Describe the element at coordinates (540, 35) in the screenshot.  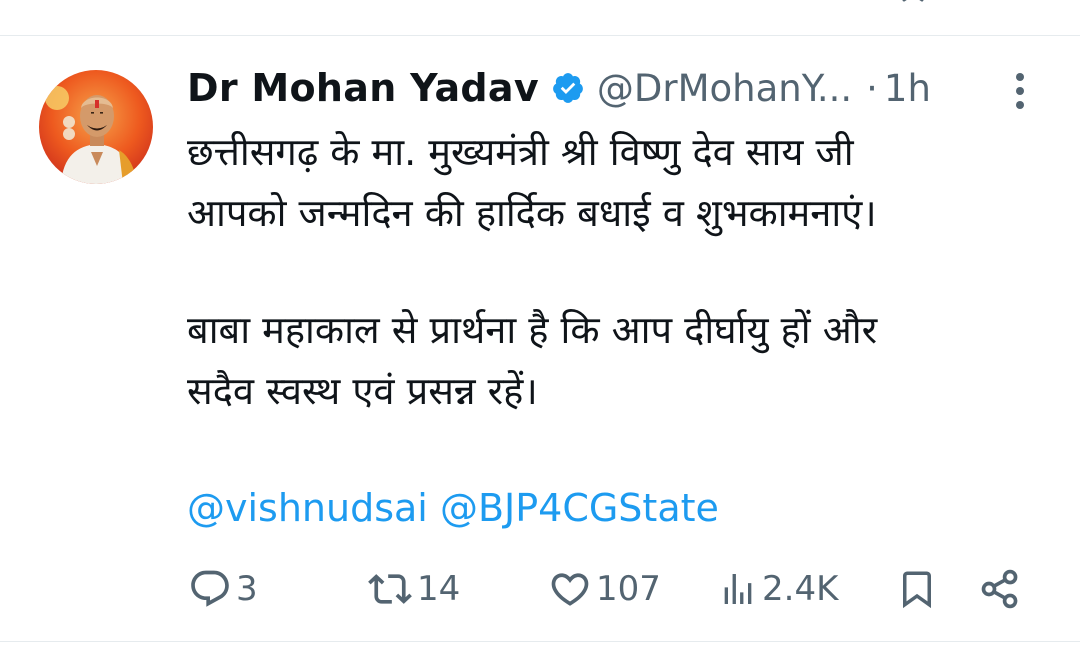
I see `top-divider` at that location.